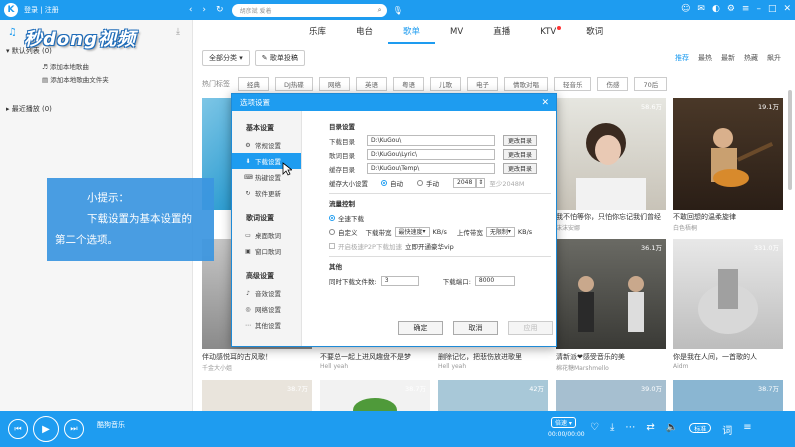 This screenshot has width=795, height=447. Describe the element at coordinates (266, 145) in the screenshot. I see `nav-general: ⚙ 常规设置` at that location.